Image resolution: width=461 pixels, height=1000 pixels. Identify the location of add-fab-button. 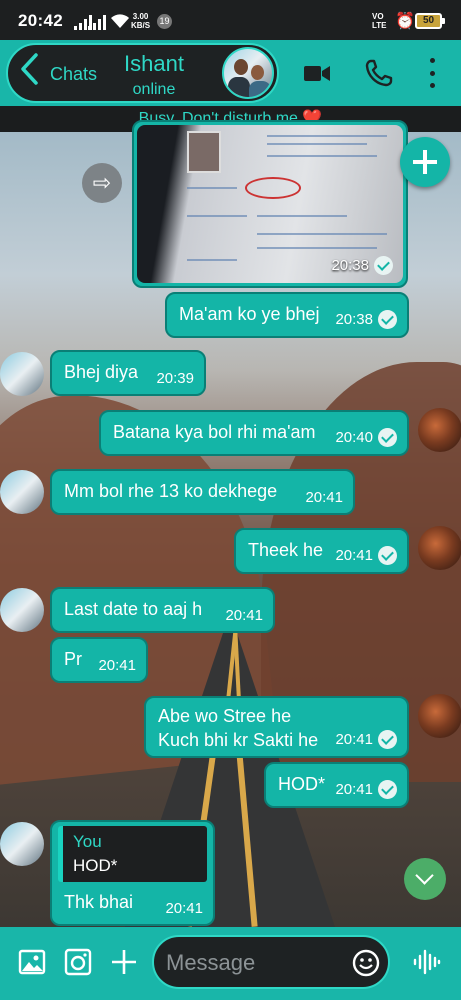
(425, 162).